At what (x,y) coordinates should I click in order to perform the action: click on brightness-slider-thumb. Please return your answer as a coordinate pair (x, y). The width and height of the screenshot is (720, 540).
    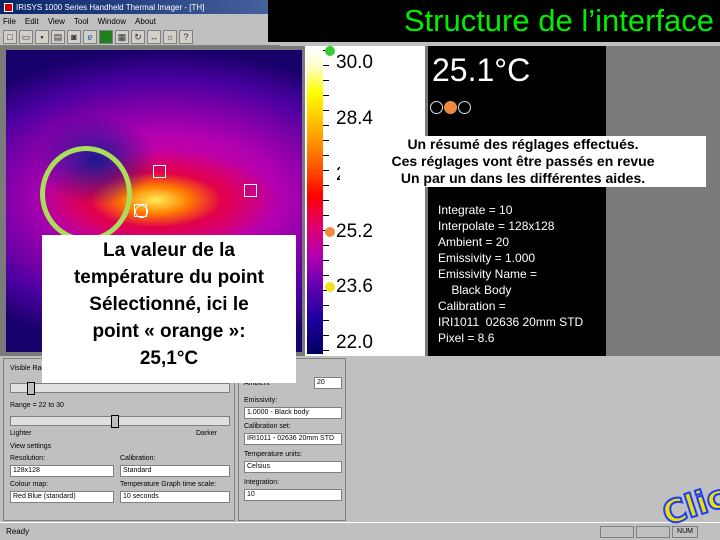
    Looking at the image, I should click on (115, 421).